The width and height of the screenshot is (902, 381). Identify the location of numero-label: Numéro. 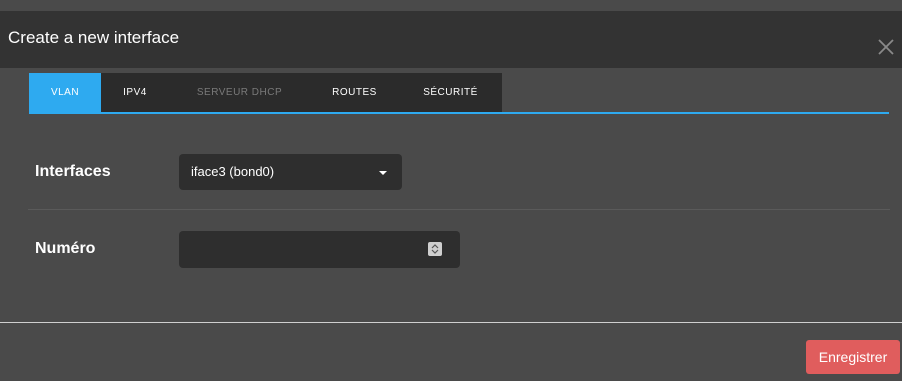
(65, 248).